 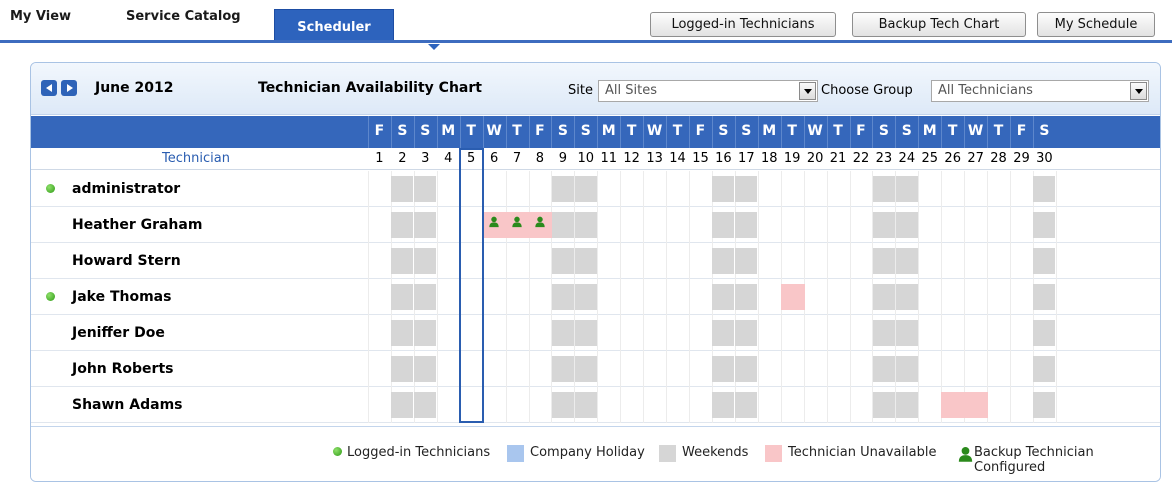 I want to click on day-number-label: 25, so click(x=929, y=158).